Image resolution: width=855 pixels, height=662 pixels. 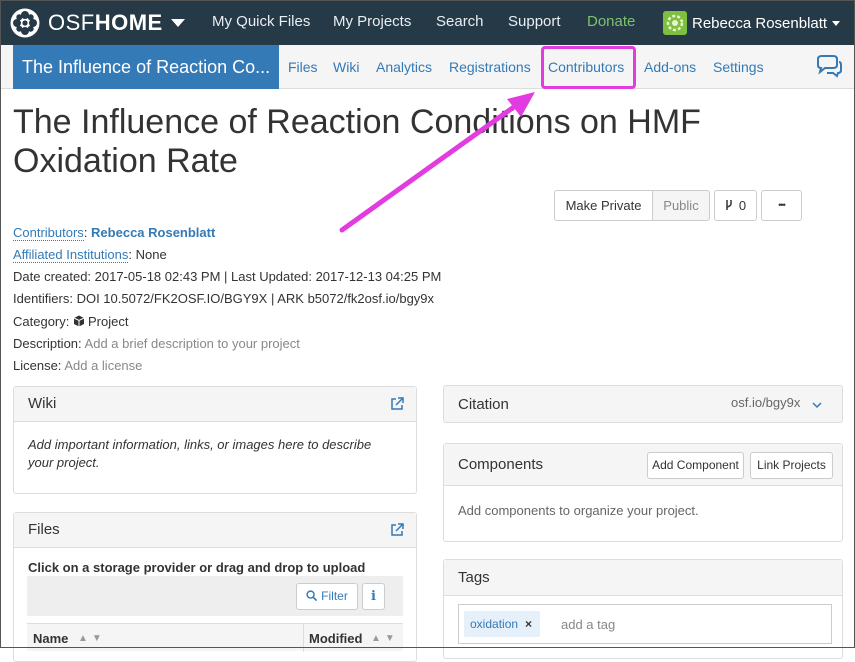 What do you see at coordinates (79, 321) in the screenshot?
I see `cube-icon` at bounding box center [79, 321].